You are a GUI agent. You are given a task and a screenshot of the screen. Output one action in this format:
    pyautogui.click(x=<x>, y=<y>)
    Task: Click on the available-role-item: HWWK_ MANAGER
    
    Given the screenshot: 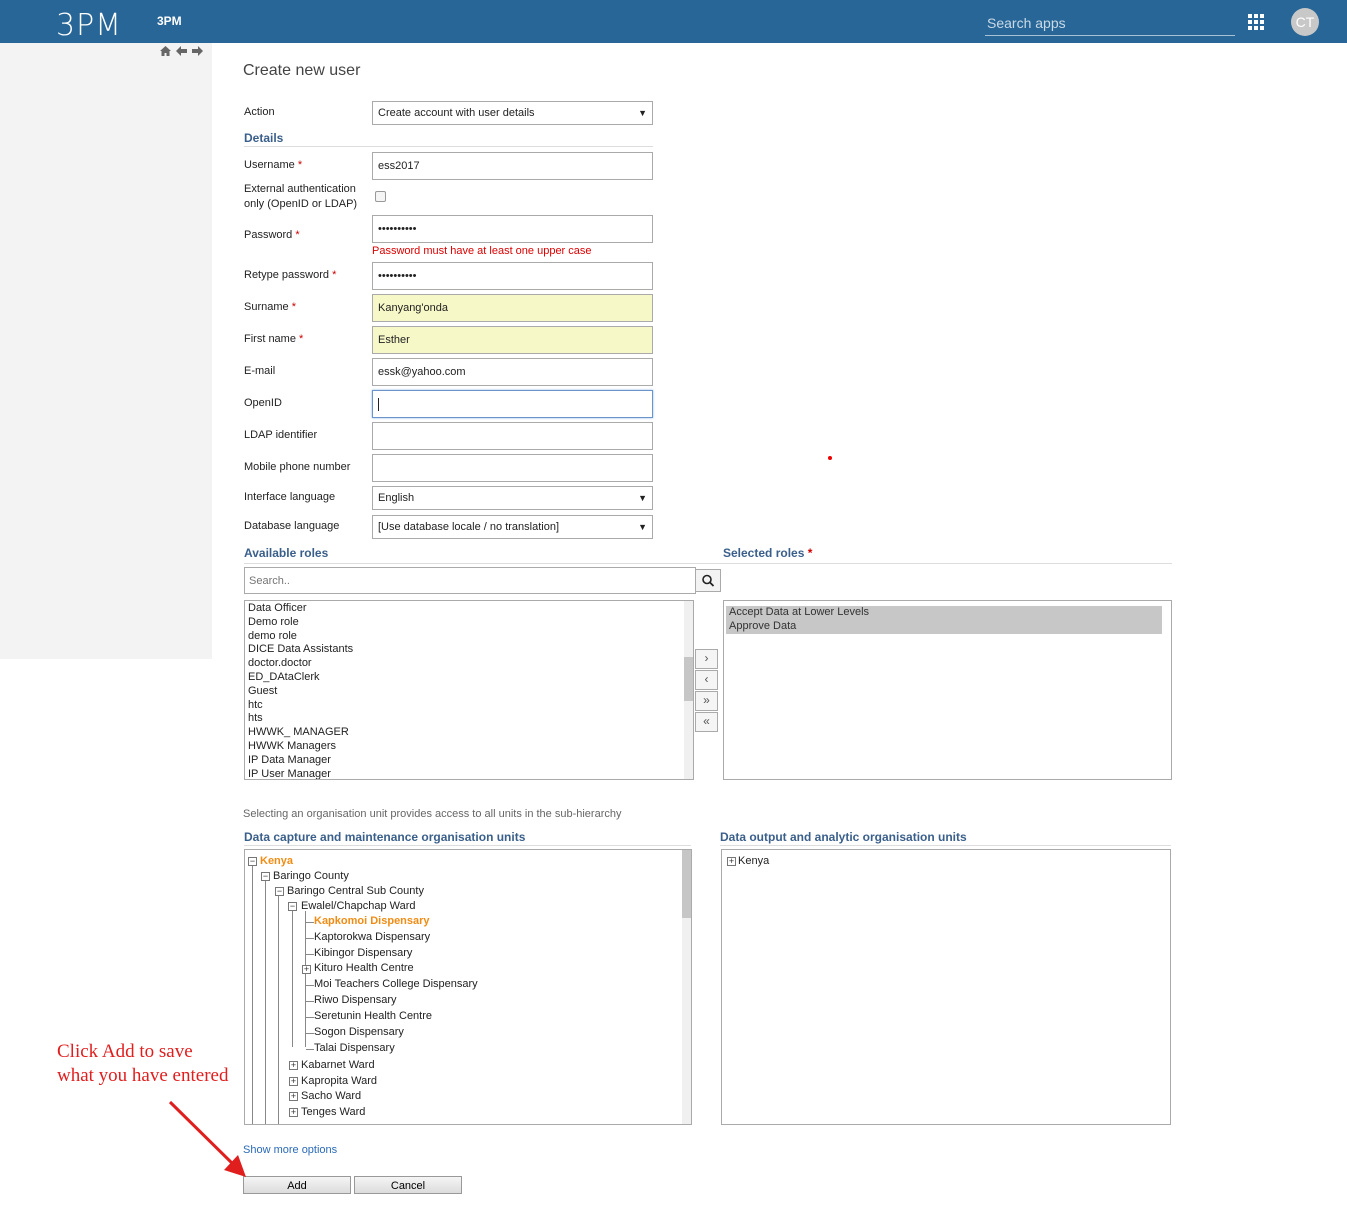 What is the action you would take?
    pyautogui.click(x=469, y=733)
    